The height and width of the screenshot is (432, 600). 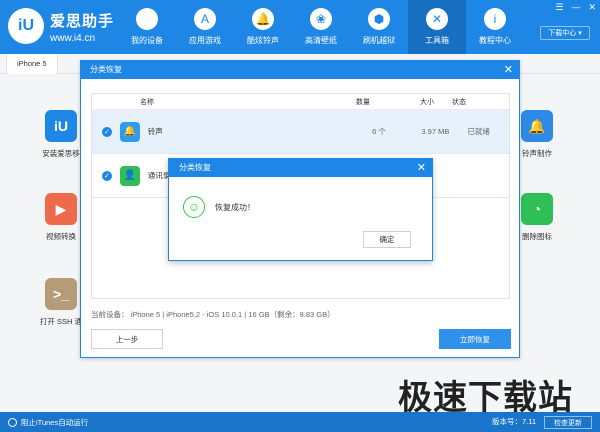 I want to click on nav-label: 酷炫铃声, so click(x=263, y=40).